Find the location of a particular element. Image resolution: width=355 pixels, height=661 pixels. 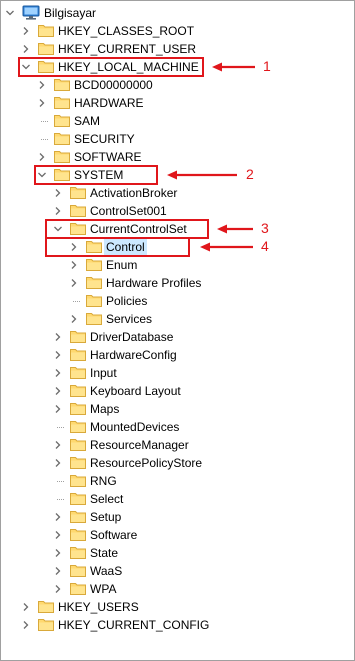

annotation-number-4: 4 is located at coordinates (265, 246).